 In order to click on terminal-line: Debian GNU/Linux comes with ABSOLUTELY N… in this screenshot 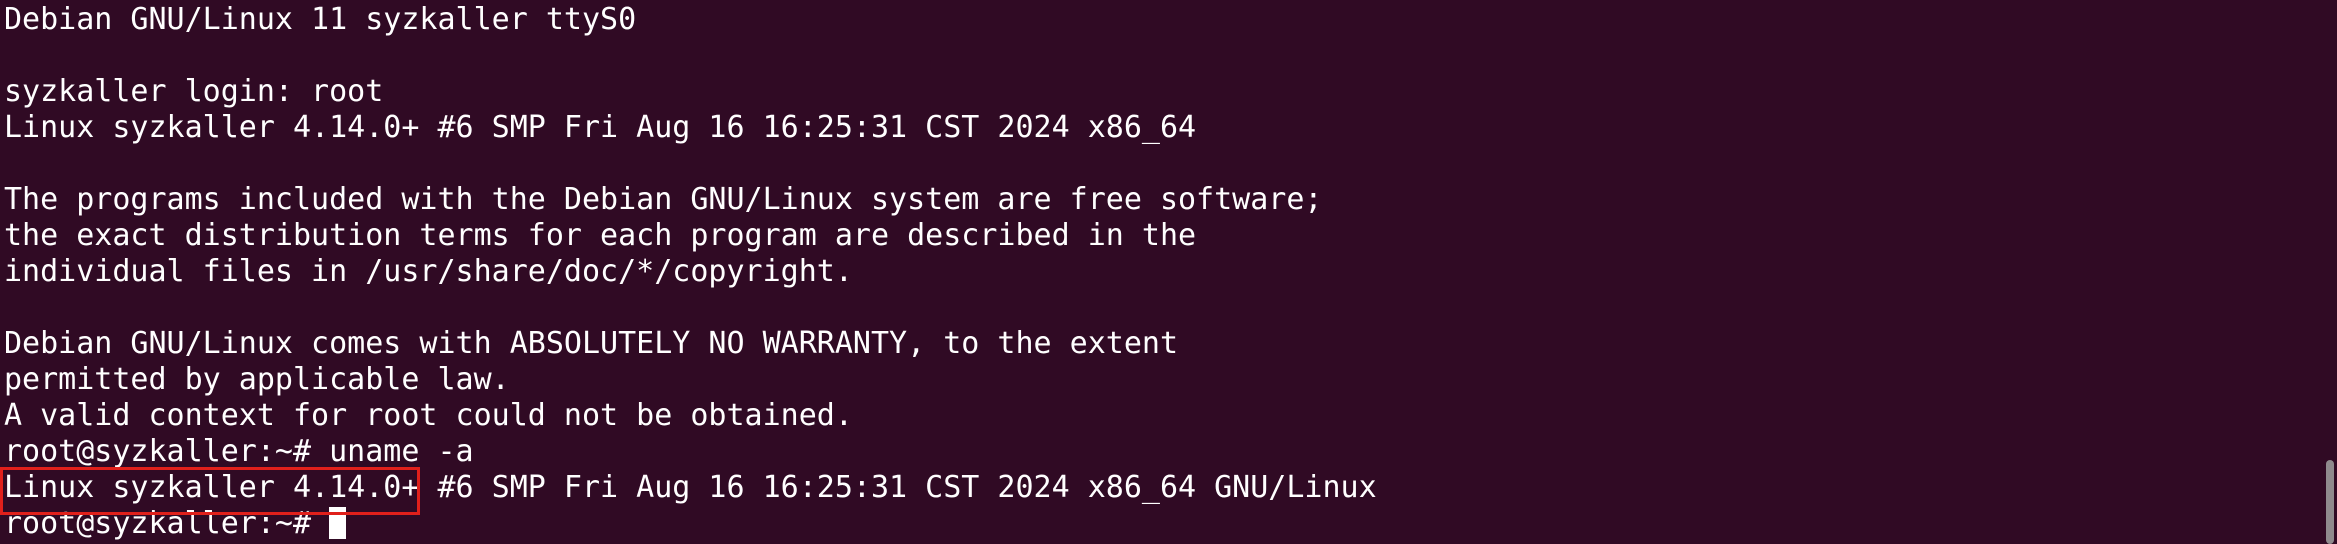, I will do `click(591, 343)`.